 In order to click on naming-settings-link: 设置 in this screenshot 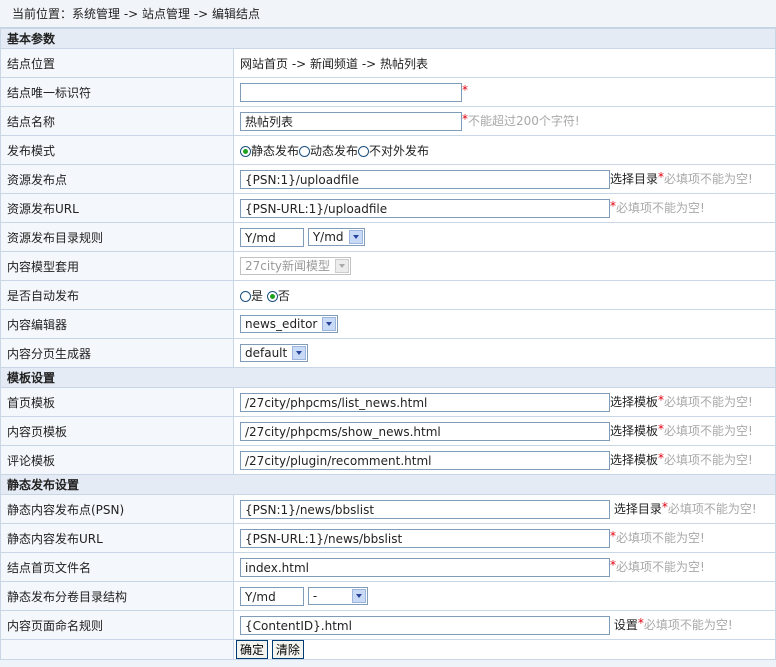, I will do `click(626, 625)`.